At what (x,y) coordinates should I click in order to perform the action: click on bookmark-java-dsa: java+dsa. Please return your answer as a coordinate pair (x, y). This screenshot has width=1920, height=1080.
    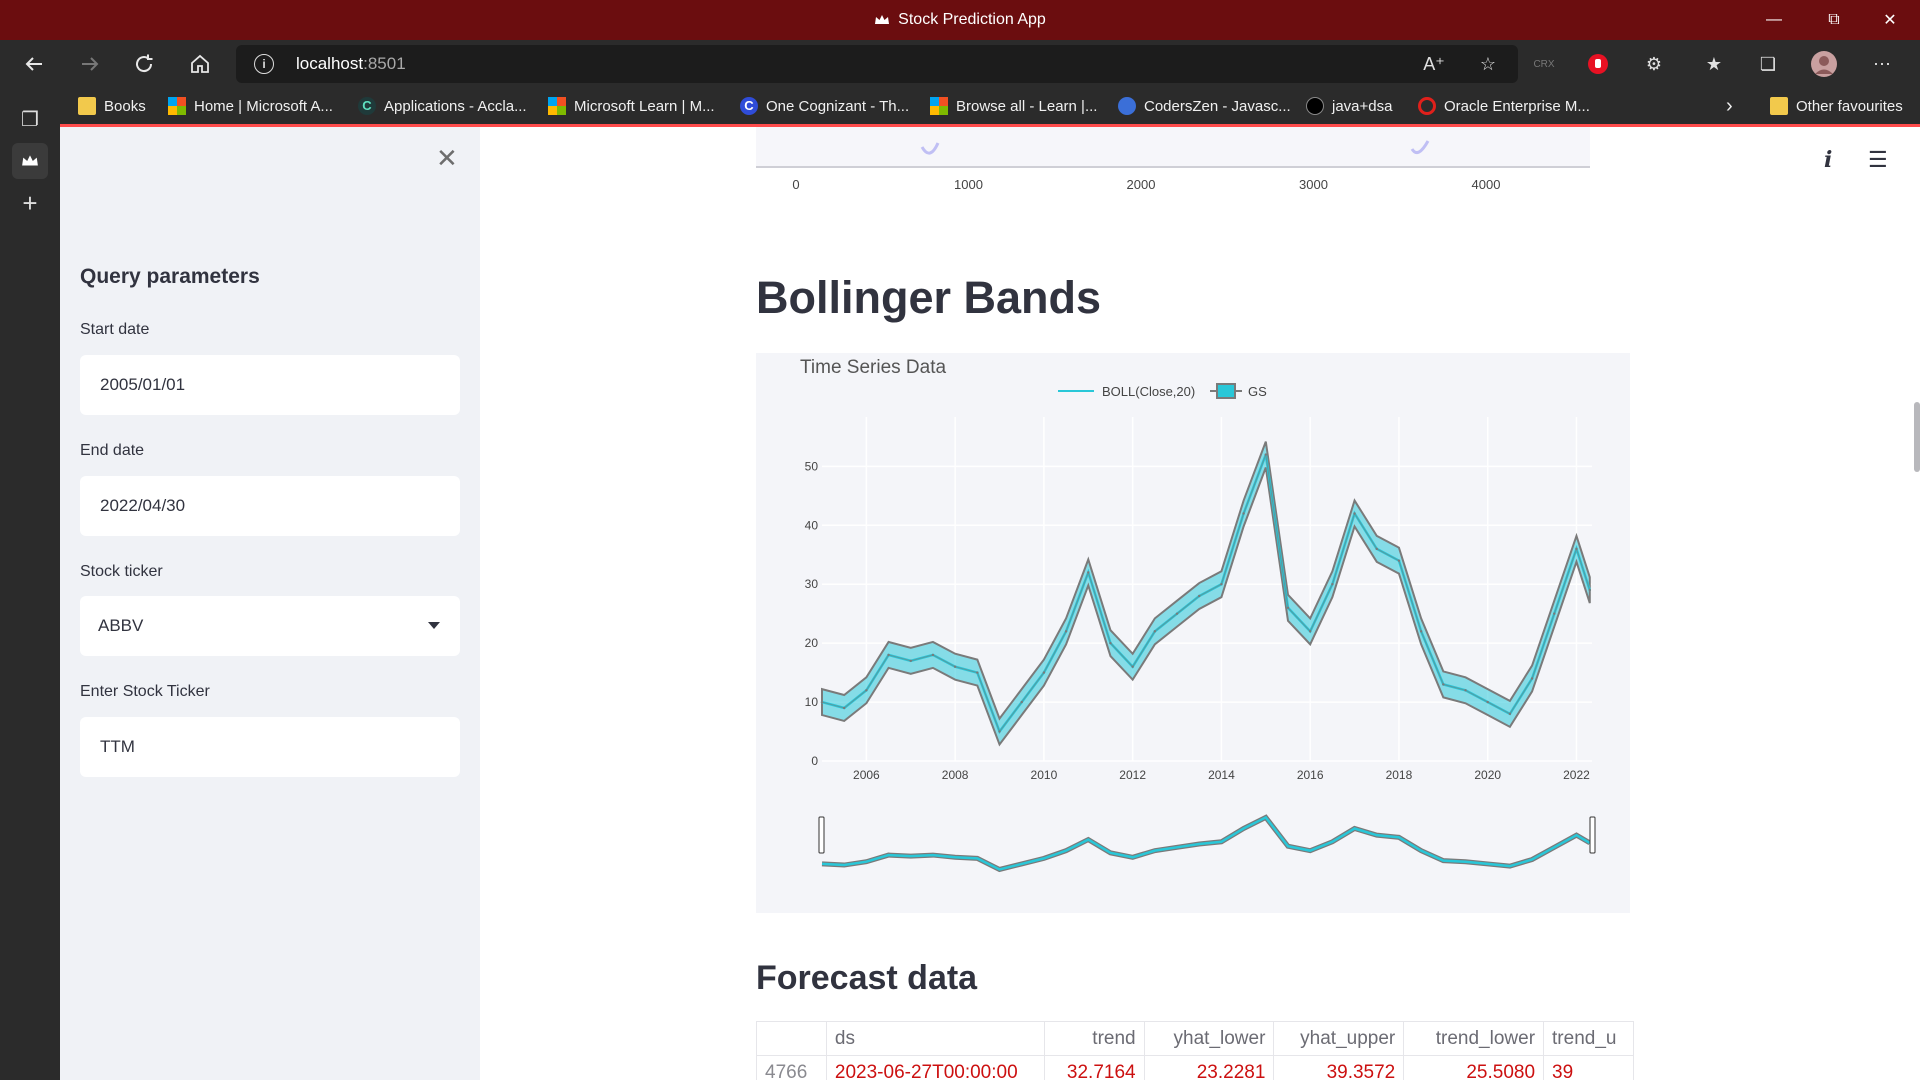
    Looking at the image, I should click on (1349, 106).